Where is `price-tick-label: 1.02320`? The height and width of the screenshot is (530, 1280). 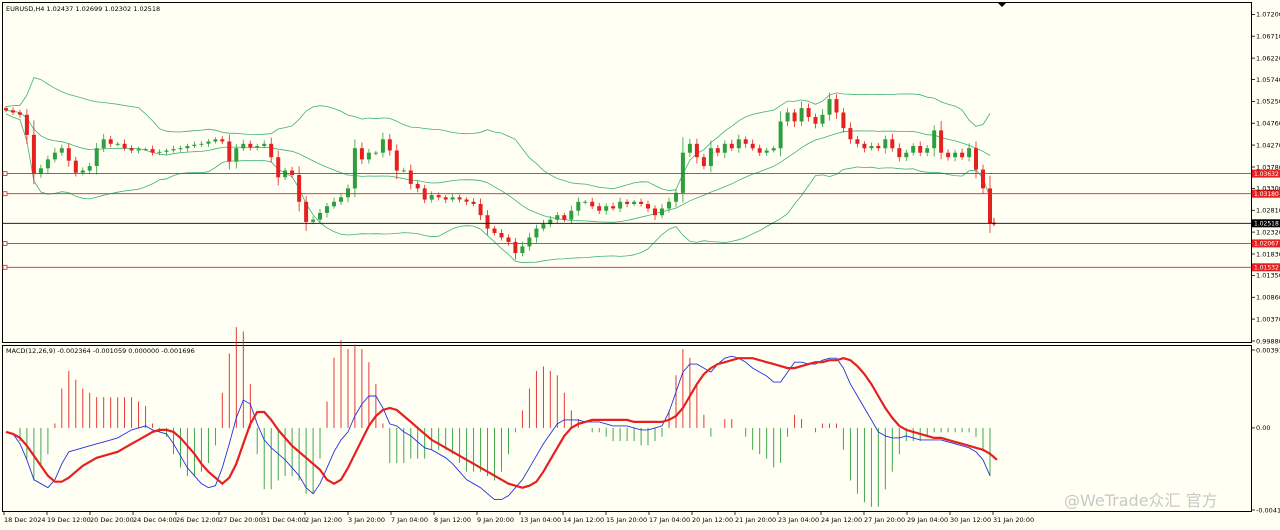 price-tick-label: 1.02320 is located at coordinates (1268, 232).